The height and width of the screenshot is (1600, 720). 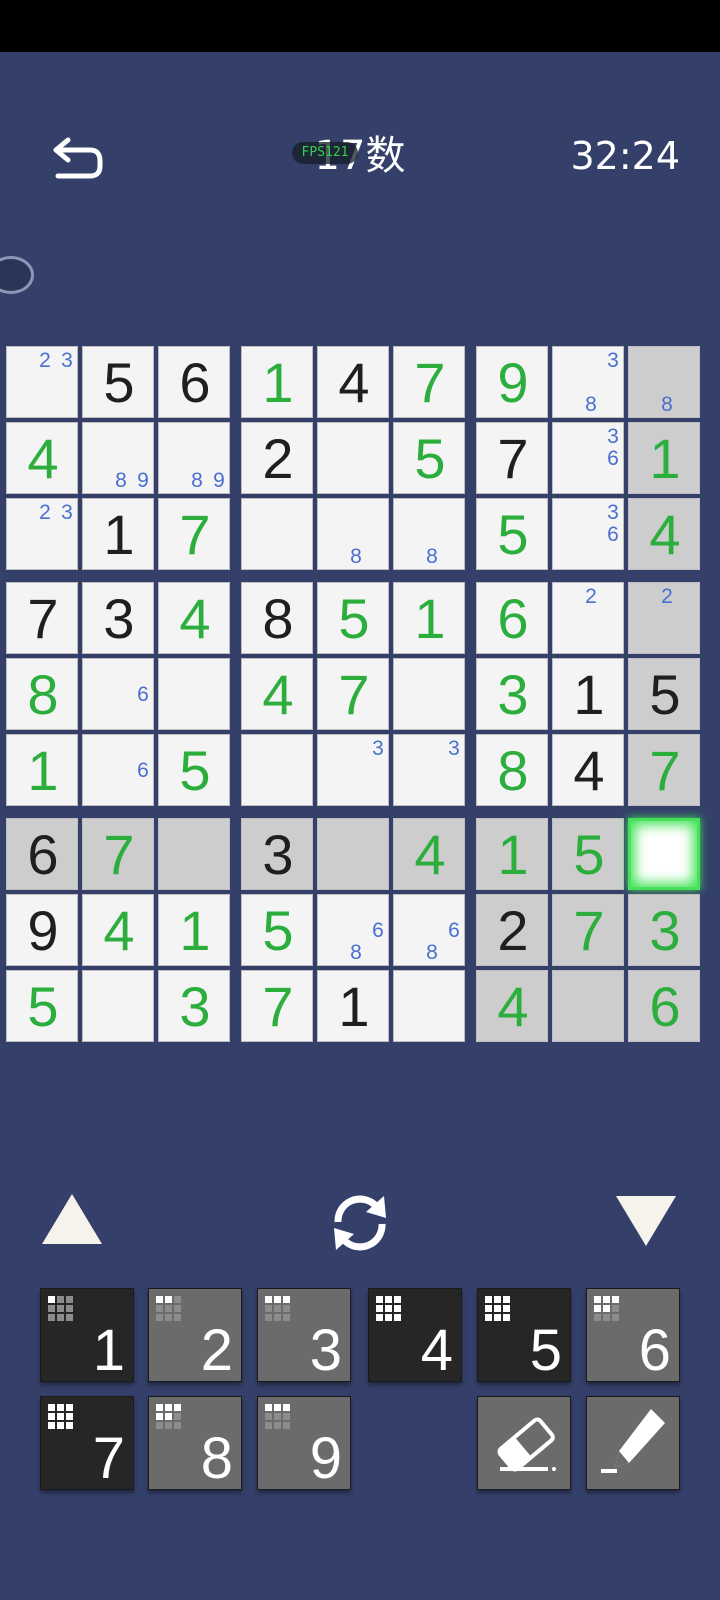 What do you see at coordinates (195, 1443) in the screenshot?
I see `number-key-8: 8` at bounding box center [195, 1443].